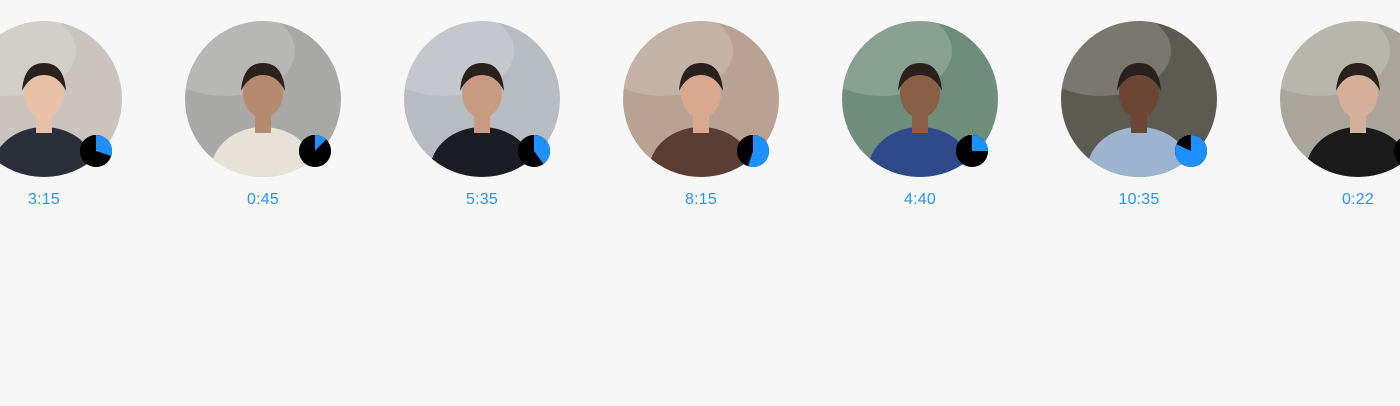 This screenshot has width=1400, height=406. Describe the element at coordinates (920, 199) in the screenshot. I see `time-label: 4:40` at that location.